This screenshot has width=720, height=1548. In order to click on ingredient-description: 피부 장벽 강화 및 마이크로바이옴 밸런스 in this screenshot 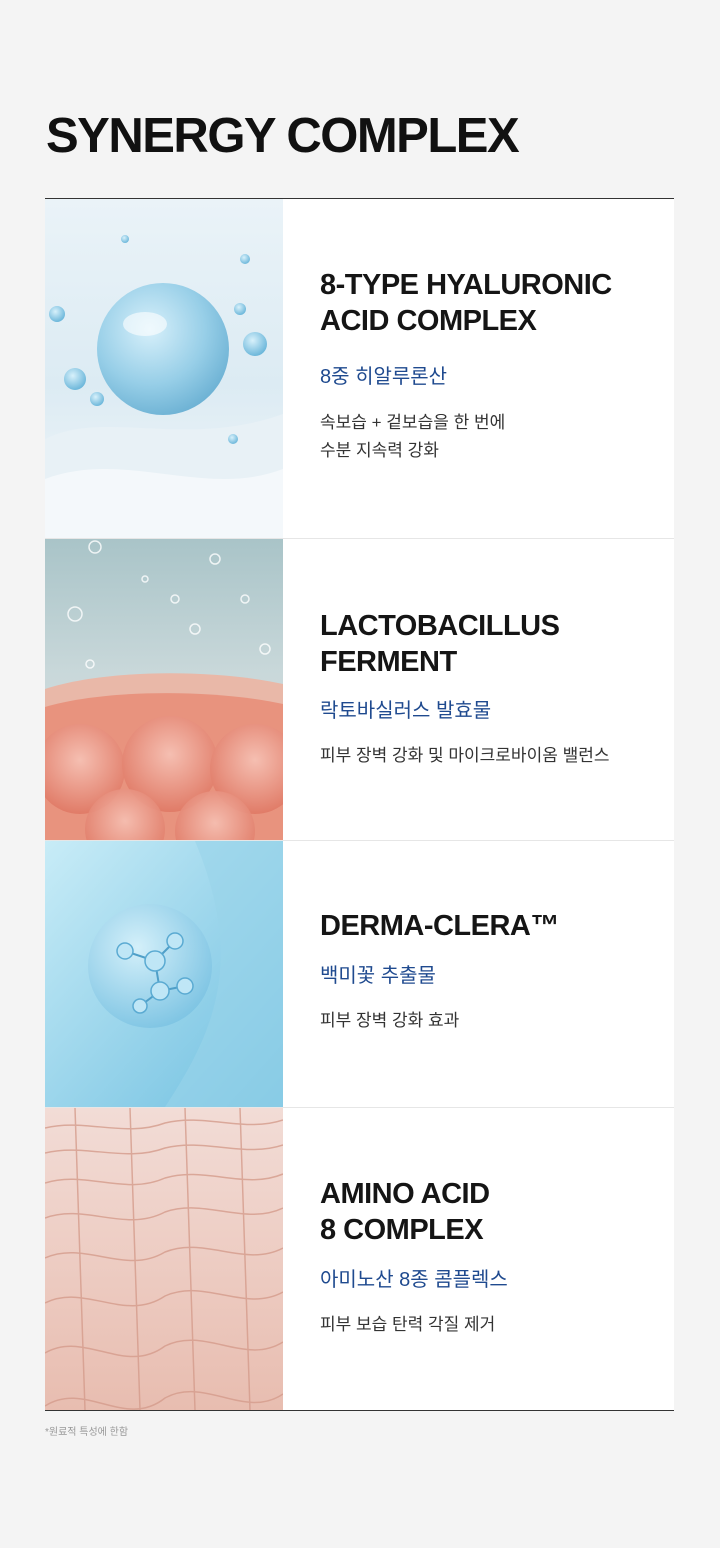, I will do `click(465, 755)`.